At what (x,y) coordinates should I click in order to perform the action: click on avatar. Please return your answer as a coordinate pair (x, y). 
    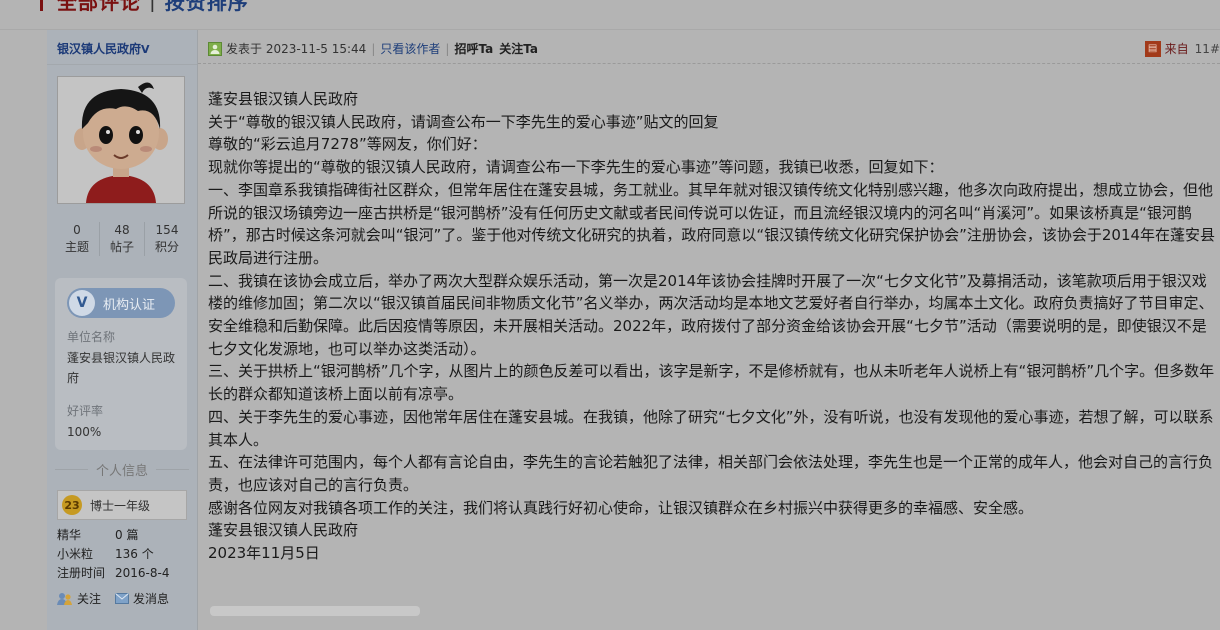
    Looking at the image, I should click on (121, 140).